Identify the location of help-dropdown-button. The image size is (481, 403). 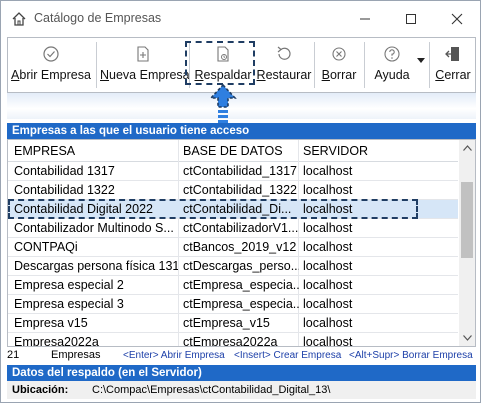
(421, 65).